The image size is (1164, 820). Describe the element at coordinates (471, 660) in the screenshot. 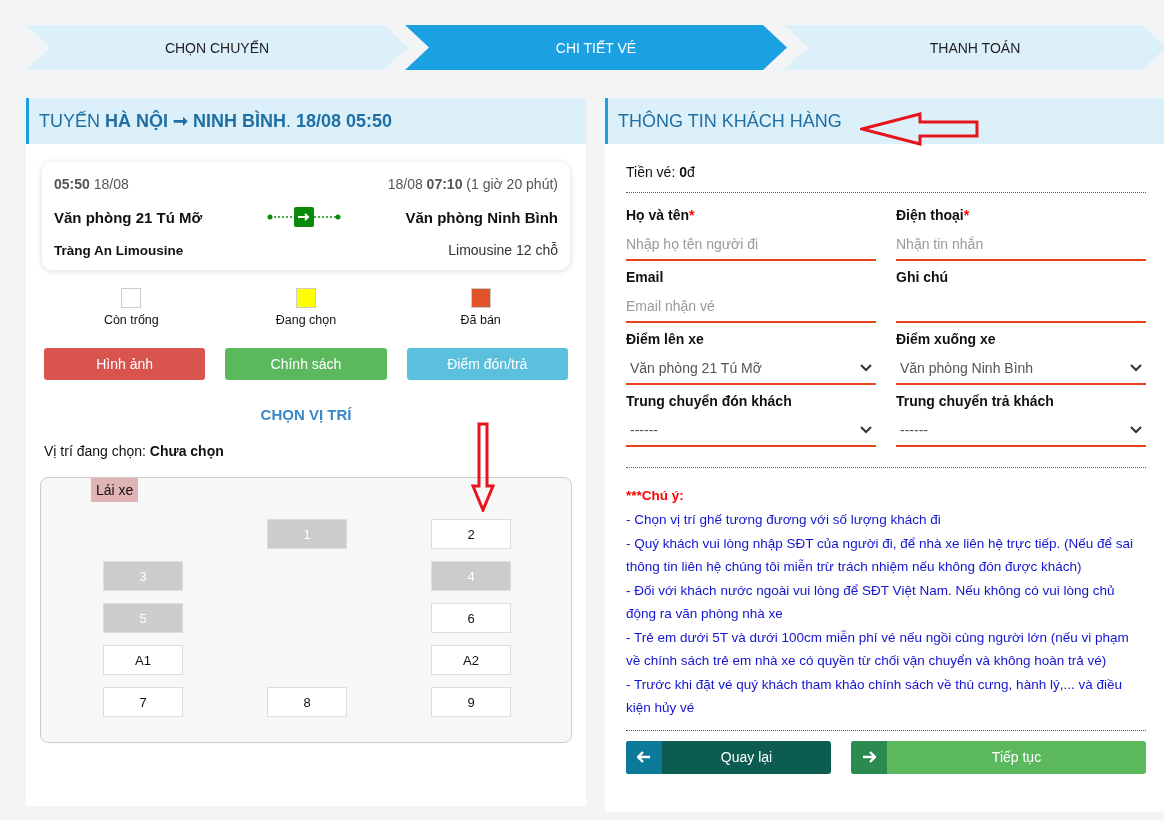

I see `seat: A2` at that location.